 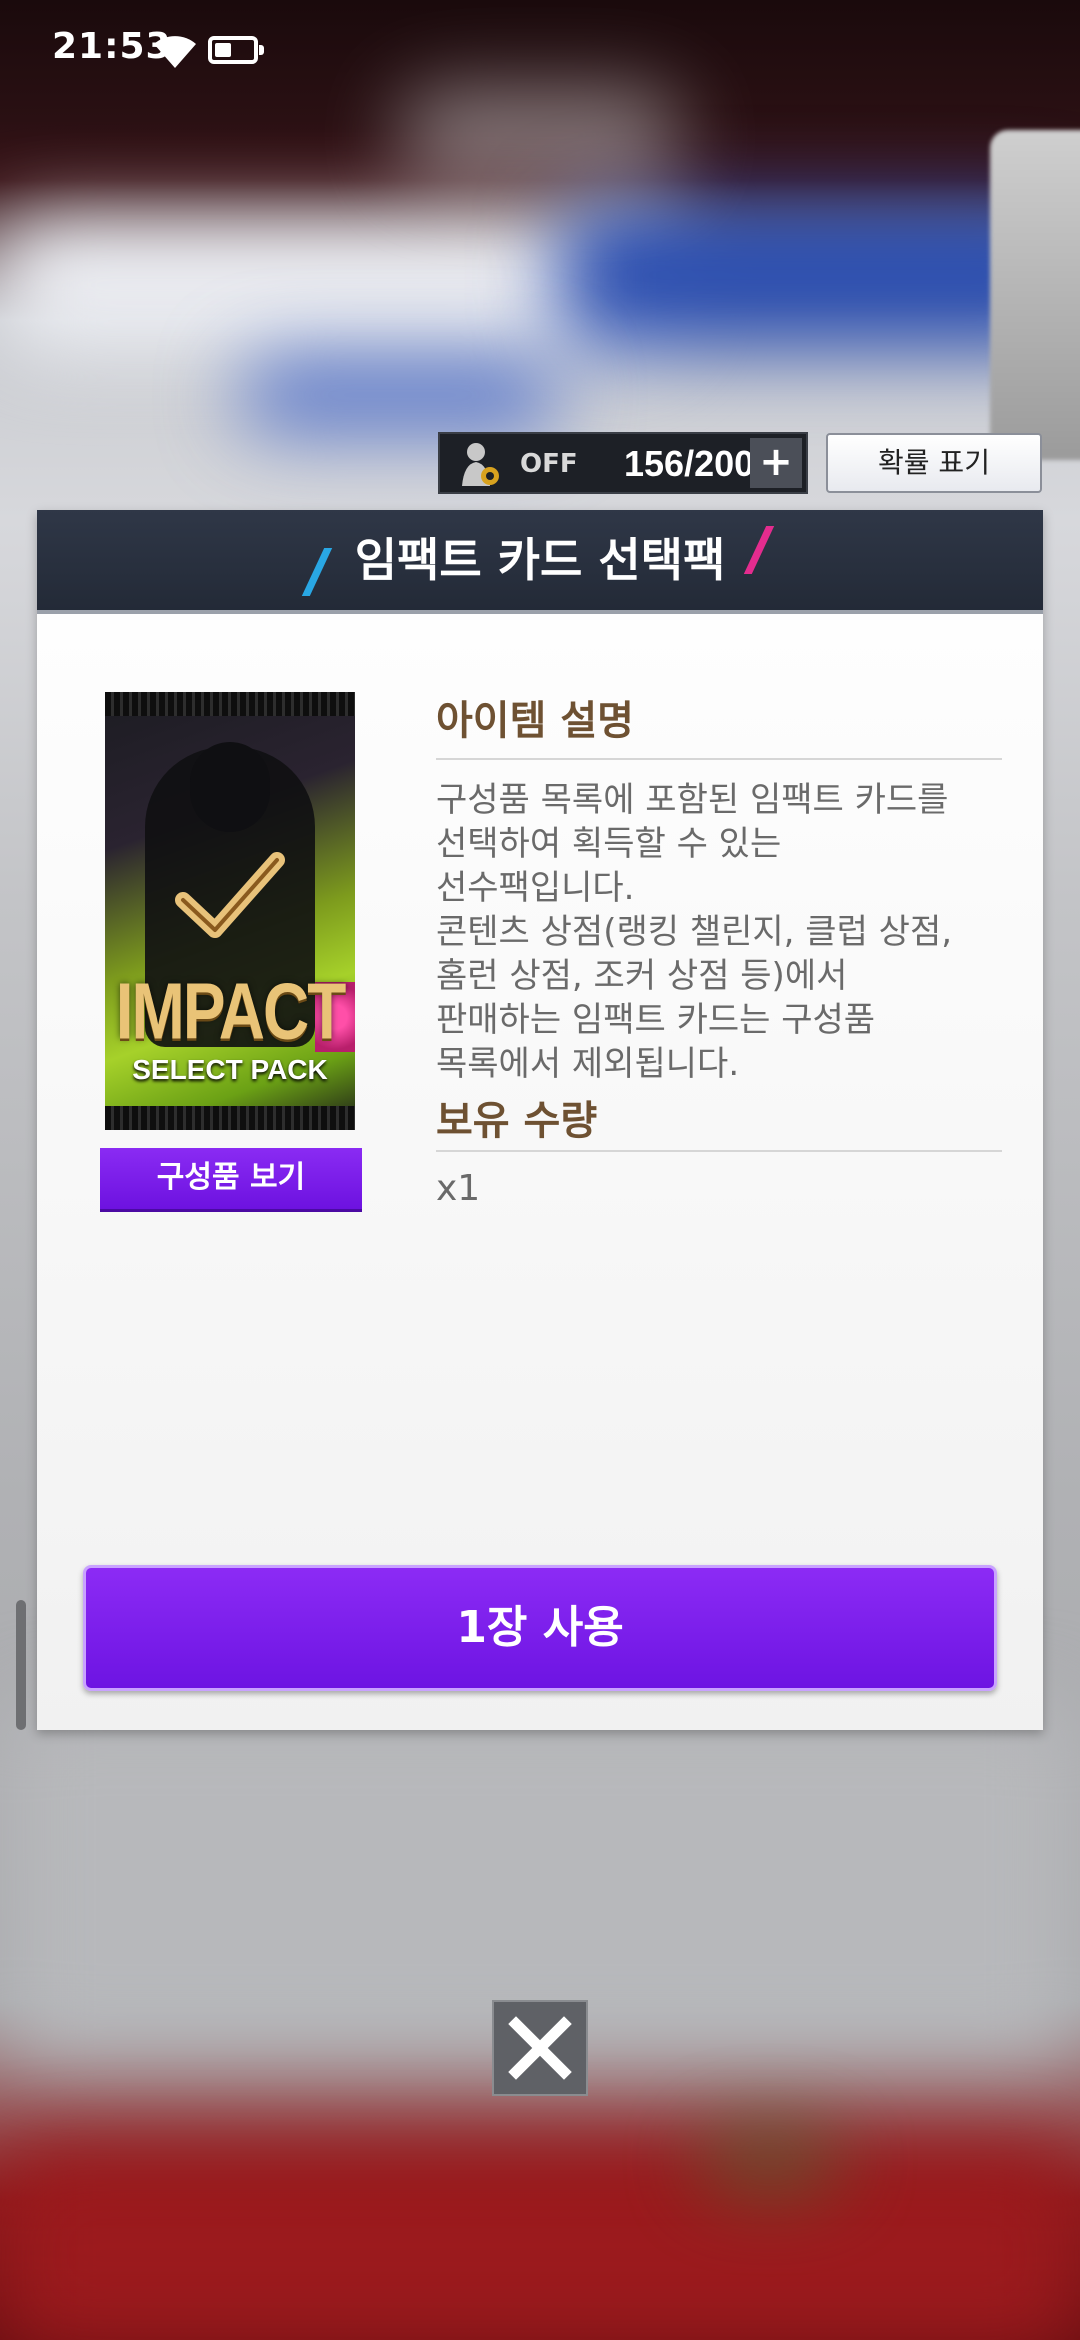 I want to click on owned-quantity-title: 보유 수량, so click(x=517, y=1121).